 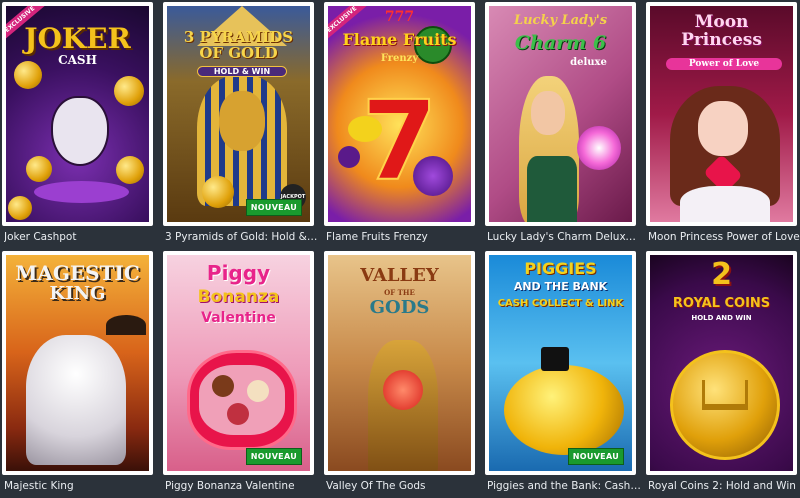 I want to click on game-art-subtitle: AND THE BANK, so click(x=560, y=286).